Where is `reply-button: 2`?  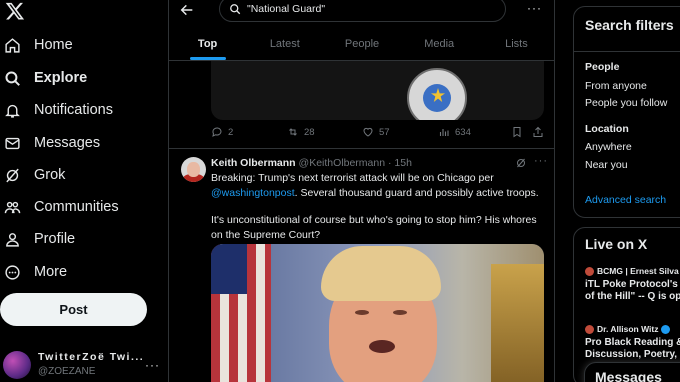
reply-button: 2 is located at coordinates (222, 132).